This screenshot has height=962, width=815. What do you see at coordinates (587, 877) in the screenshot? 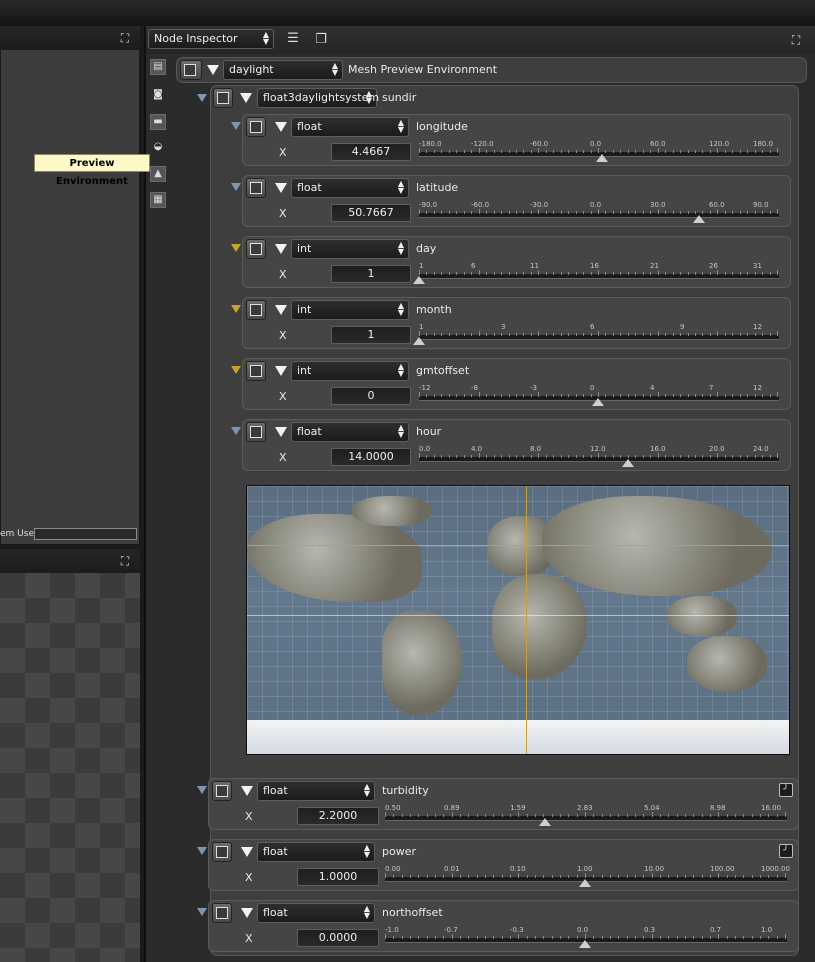
I see `param-slider: 0.00 0.01 0.10 1.00 10.00 100.00 1000.00` at bounding box center [587, 877].